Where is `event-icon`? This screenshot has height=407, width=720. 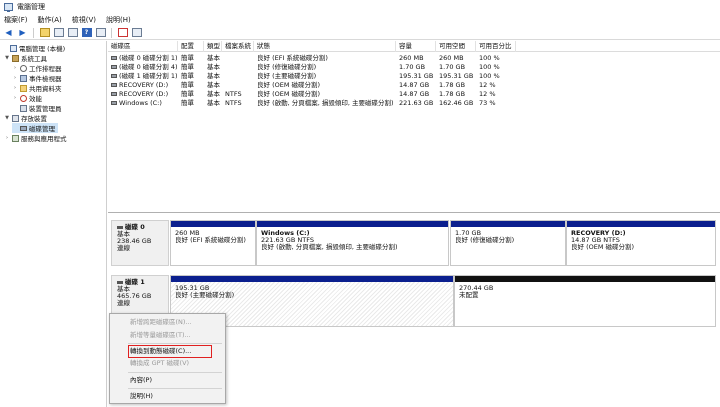 event-icon is located at coordinates (23, 78).